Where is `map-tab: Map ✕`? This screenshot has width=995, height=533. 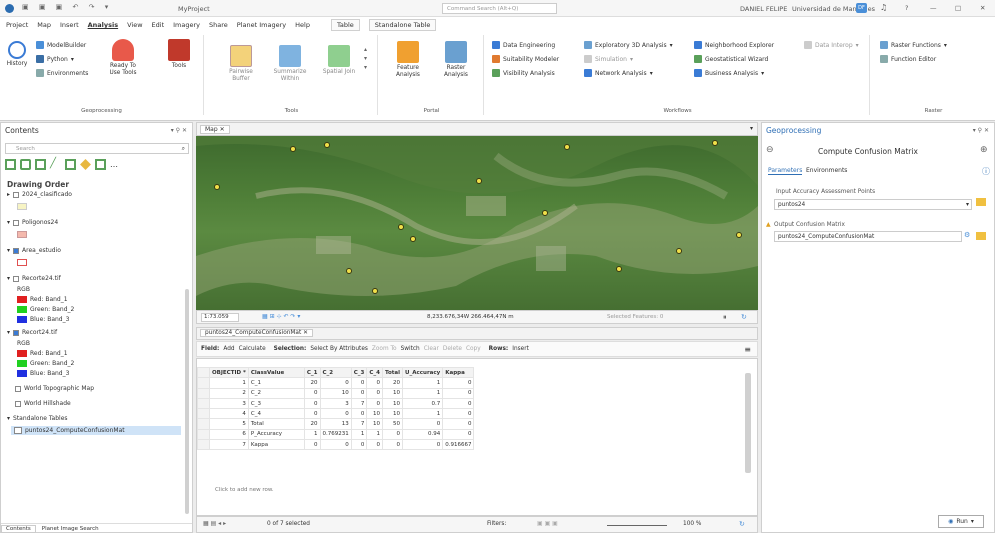 map-tab: Map ✕ is located at coordinates (215, 129).